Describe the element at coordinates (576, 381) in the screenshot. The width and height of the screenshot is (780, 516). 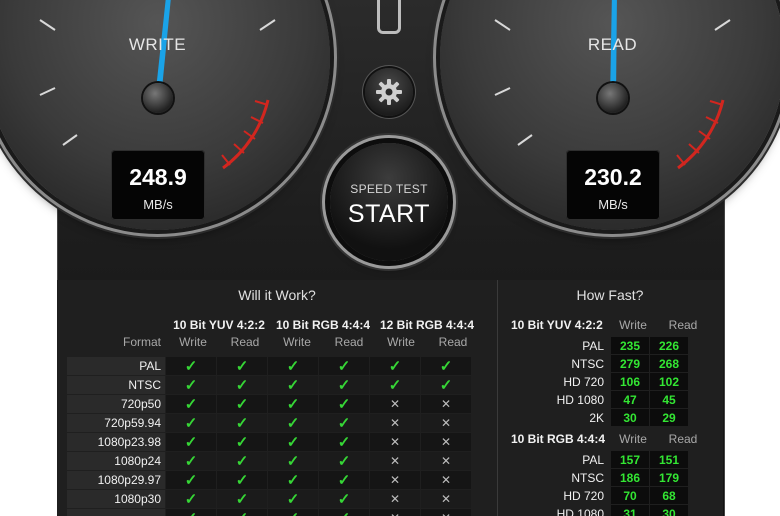
I see `format-name: HD 720` at that location.